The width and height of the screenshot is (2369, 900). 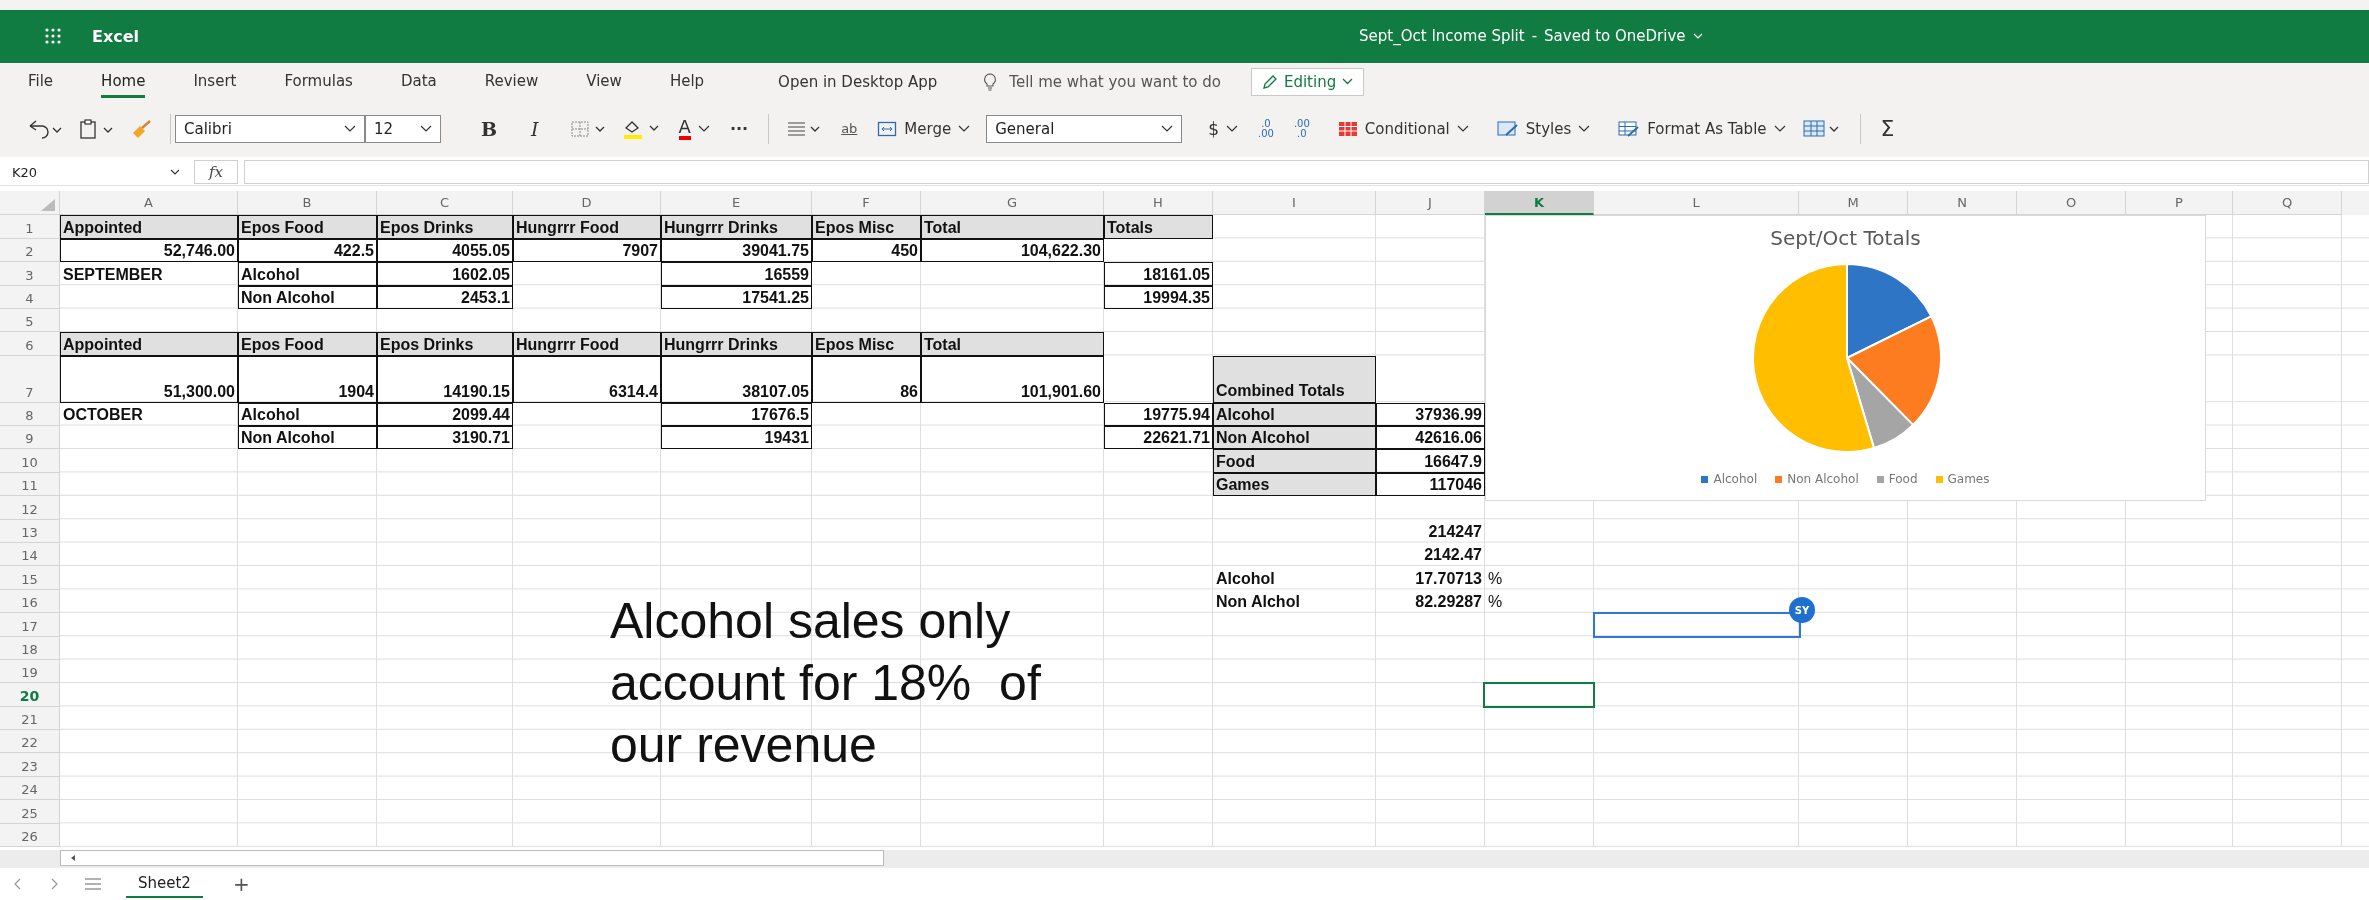 I want to click on ribbon-tab: View, so click(x=604, y=81).